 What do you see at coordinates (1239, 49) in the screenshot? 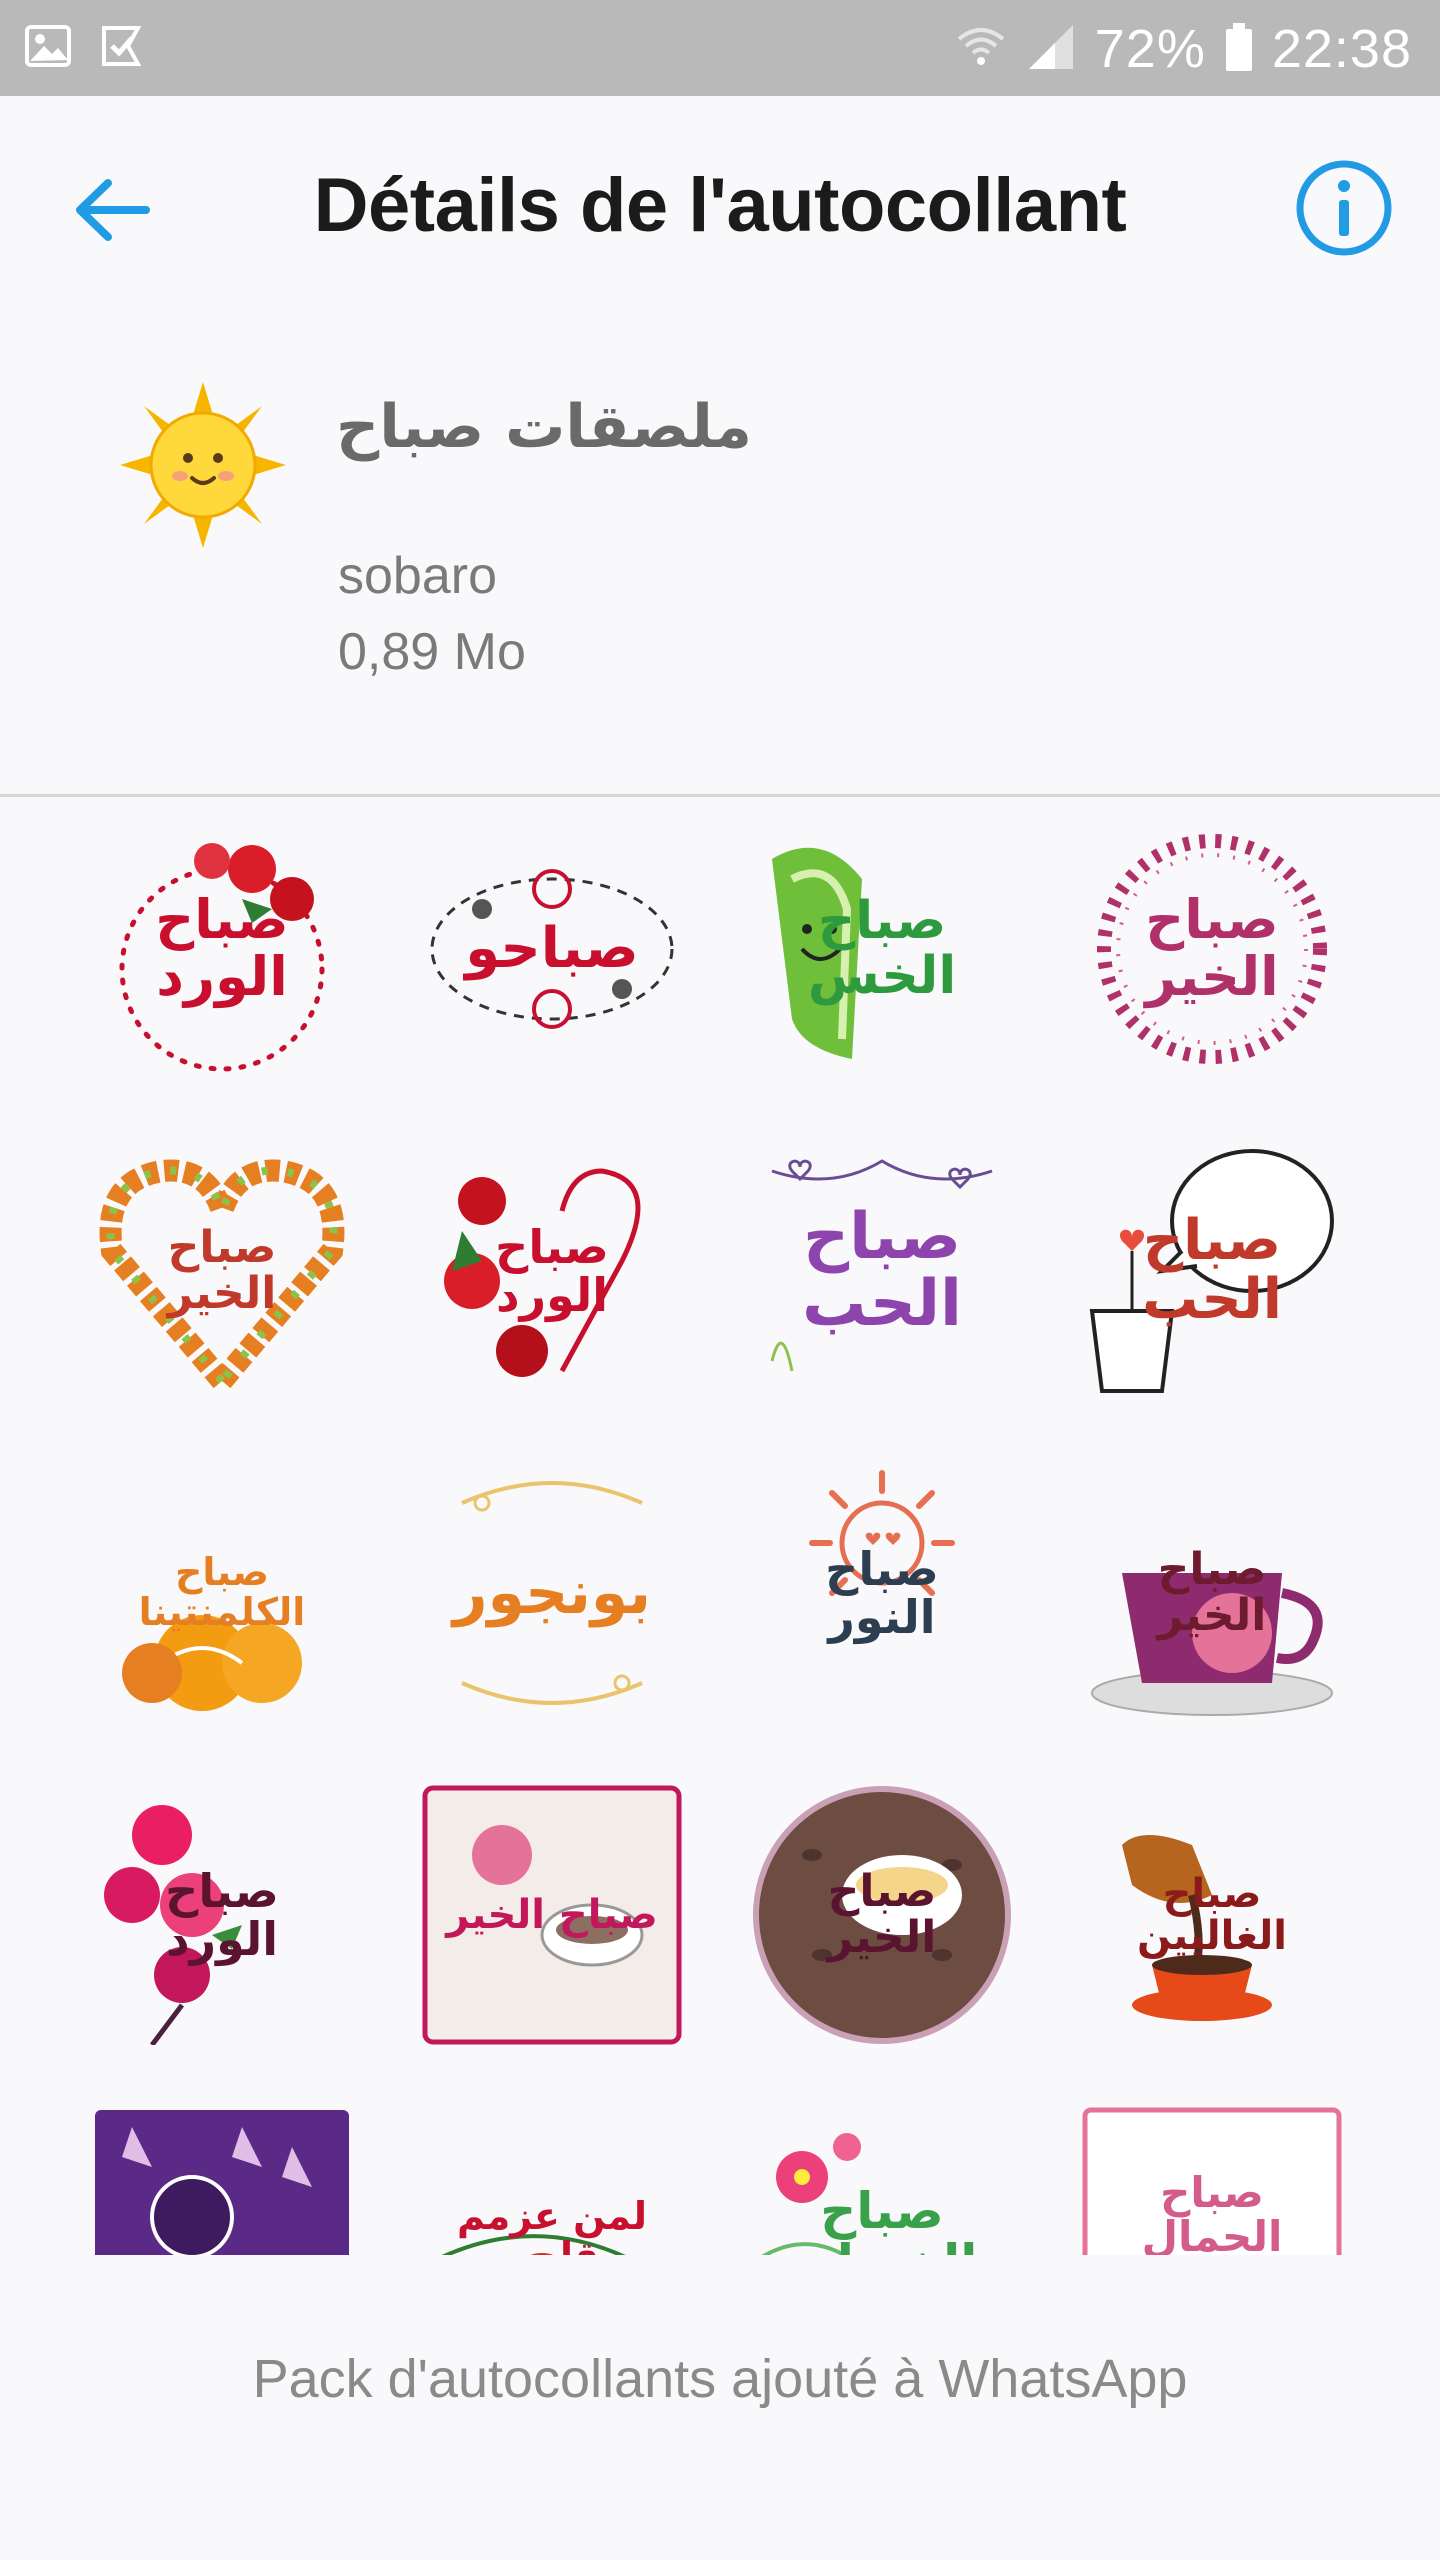
I see `battery-icon` at bounding box center [1239, 49].